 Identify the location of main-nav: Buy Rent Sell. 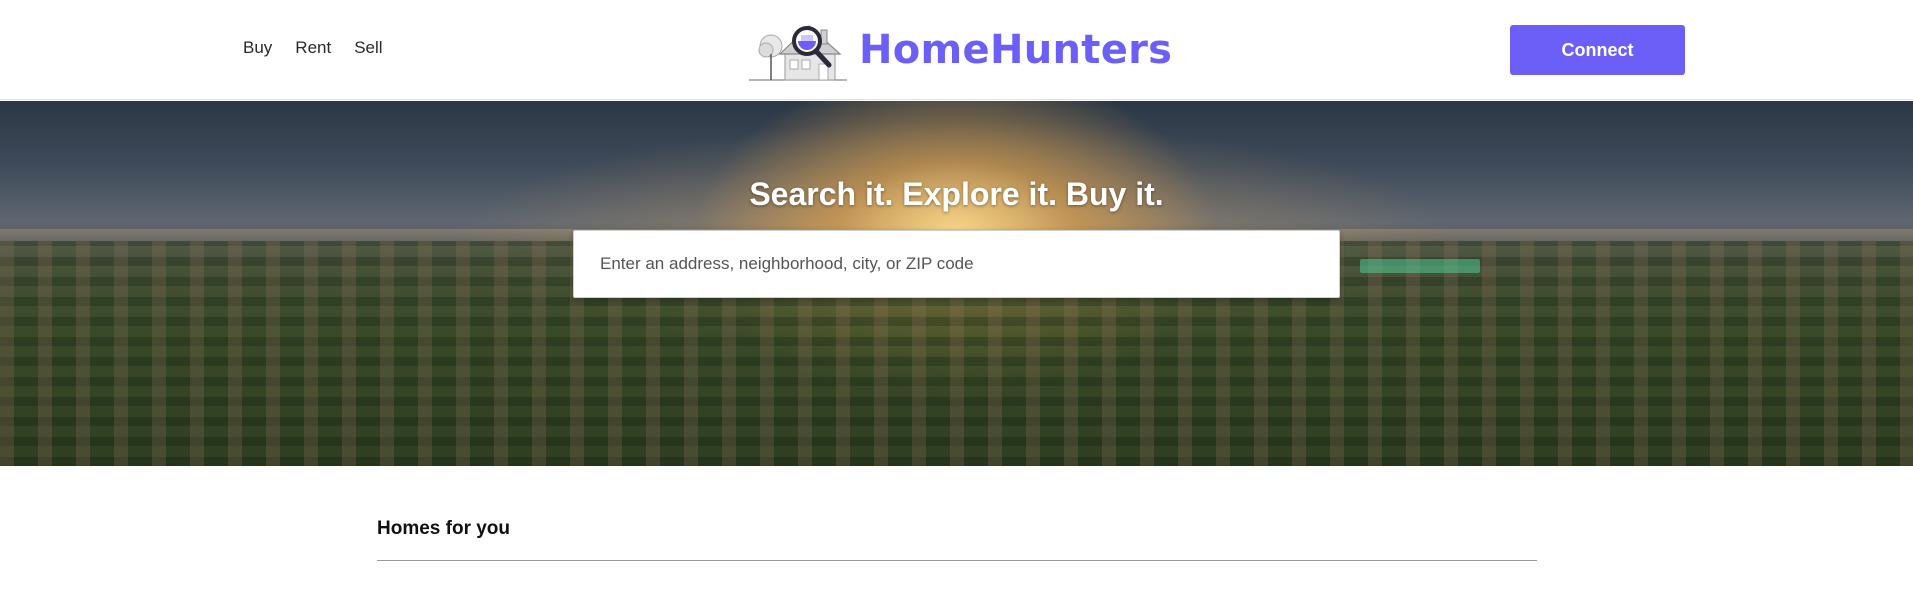
(324, 48).